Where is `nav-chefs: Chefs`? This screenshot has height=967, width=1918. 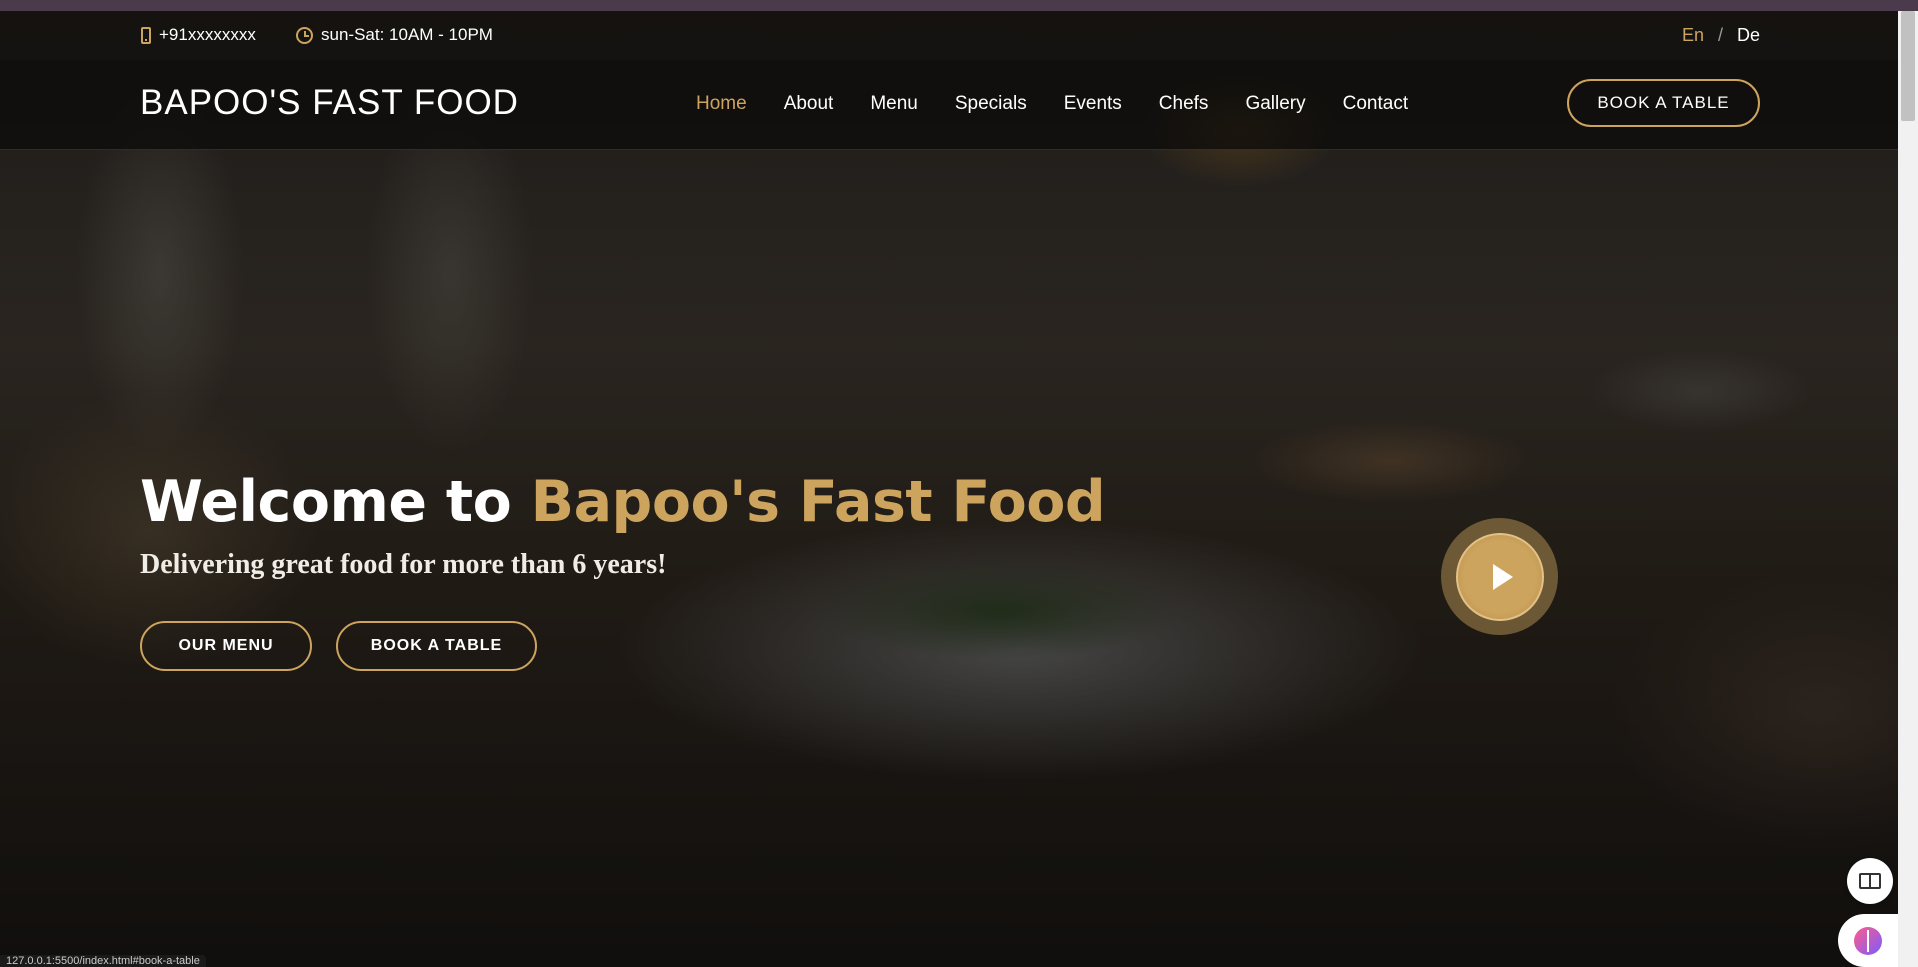
nav-chefs: Chefs is located at coordinates (1184, 104).